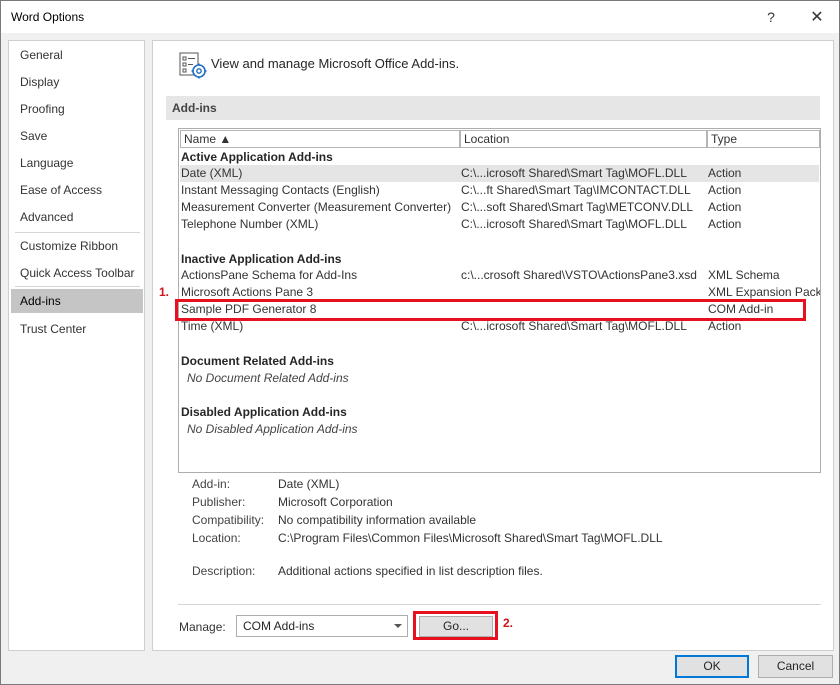 The height and width of the screenshot is (685, 840). I want to click on row-name: Telephone Number (XML), so click(250, 224).